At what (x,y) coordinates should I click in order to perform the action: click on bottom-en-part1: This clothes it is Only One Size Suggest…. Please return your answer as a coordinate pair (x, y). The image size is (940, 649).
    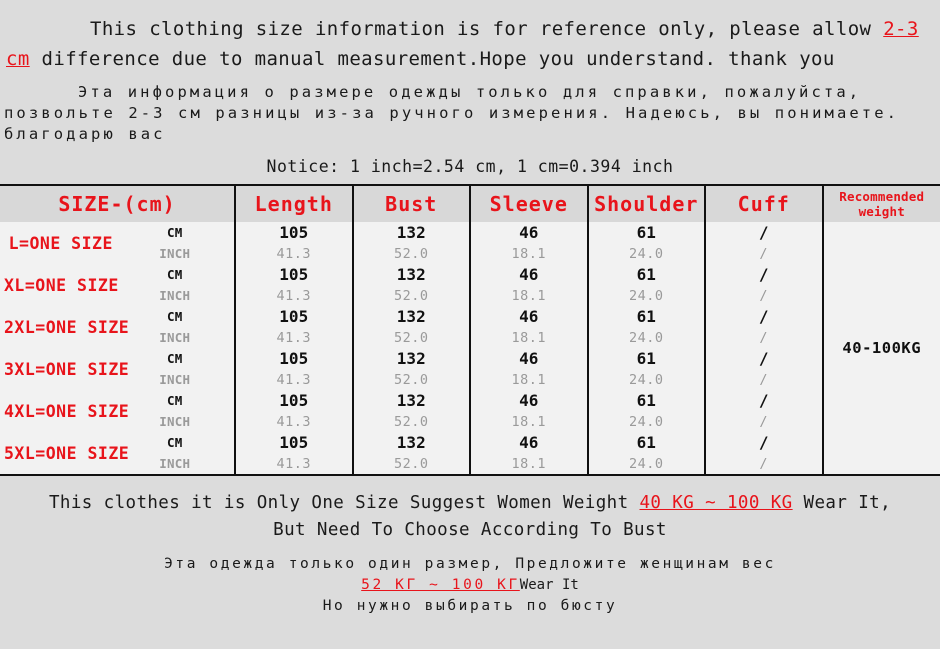
    Looking at the image, I should click on (344, 503).